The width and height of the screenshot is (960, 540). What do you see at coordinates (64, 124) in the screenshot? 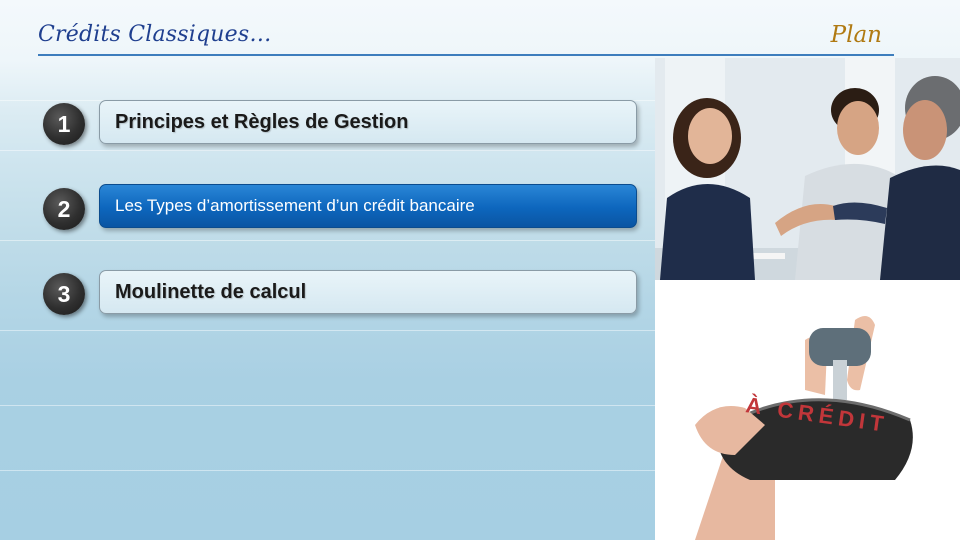
I see `item-number-badge: 1` at bounding box center [64, 124].